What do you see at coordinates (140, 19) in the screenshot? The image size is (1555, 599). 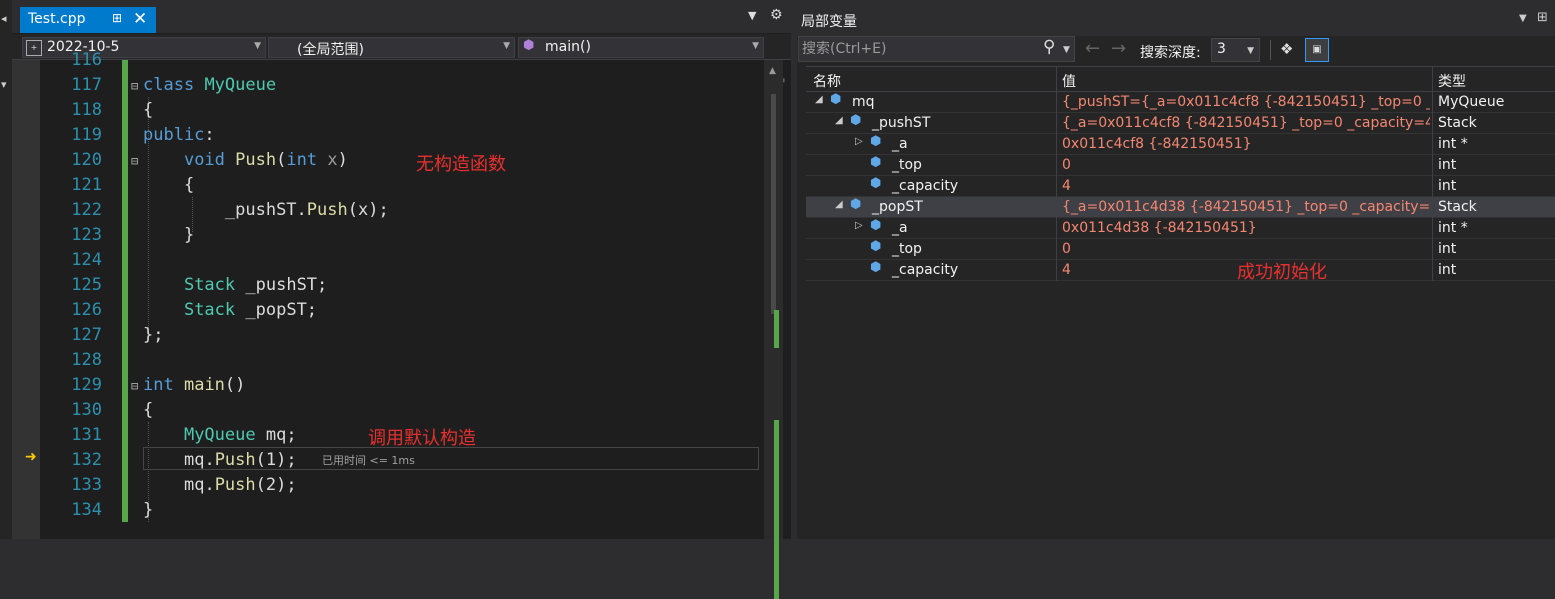 I see `close-icon: ✕` at bounding box center [140, 19].